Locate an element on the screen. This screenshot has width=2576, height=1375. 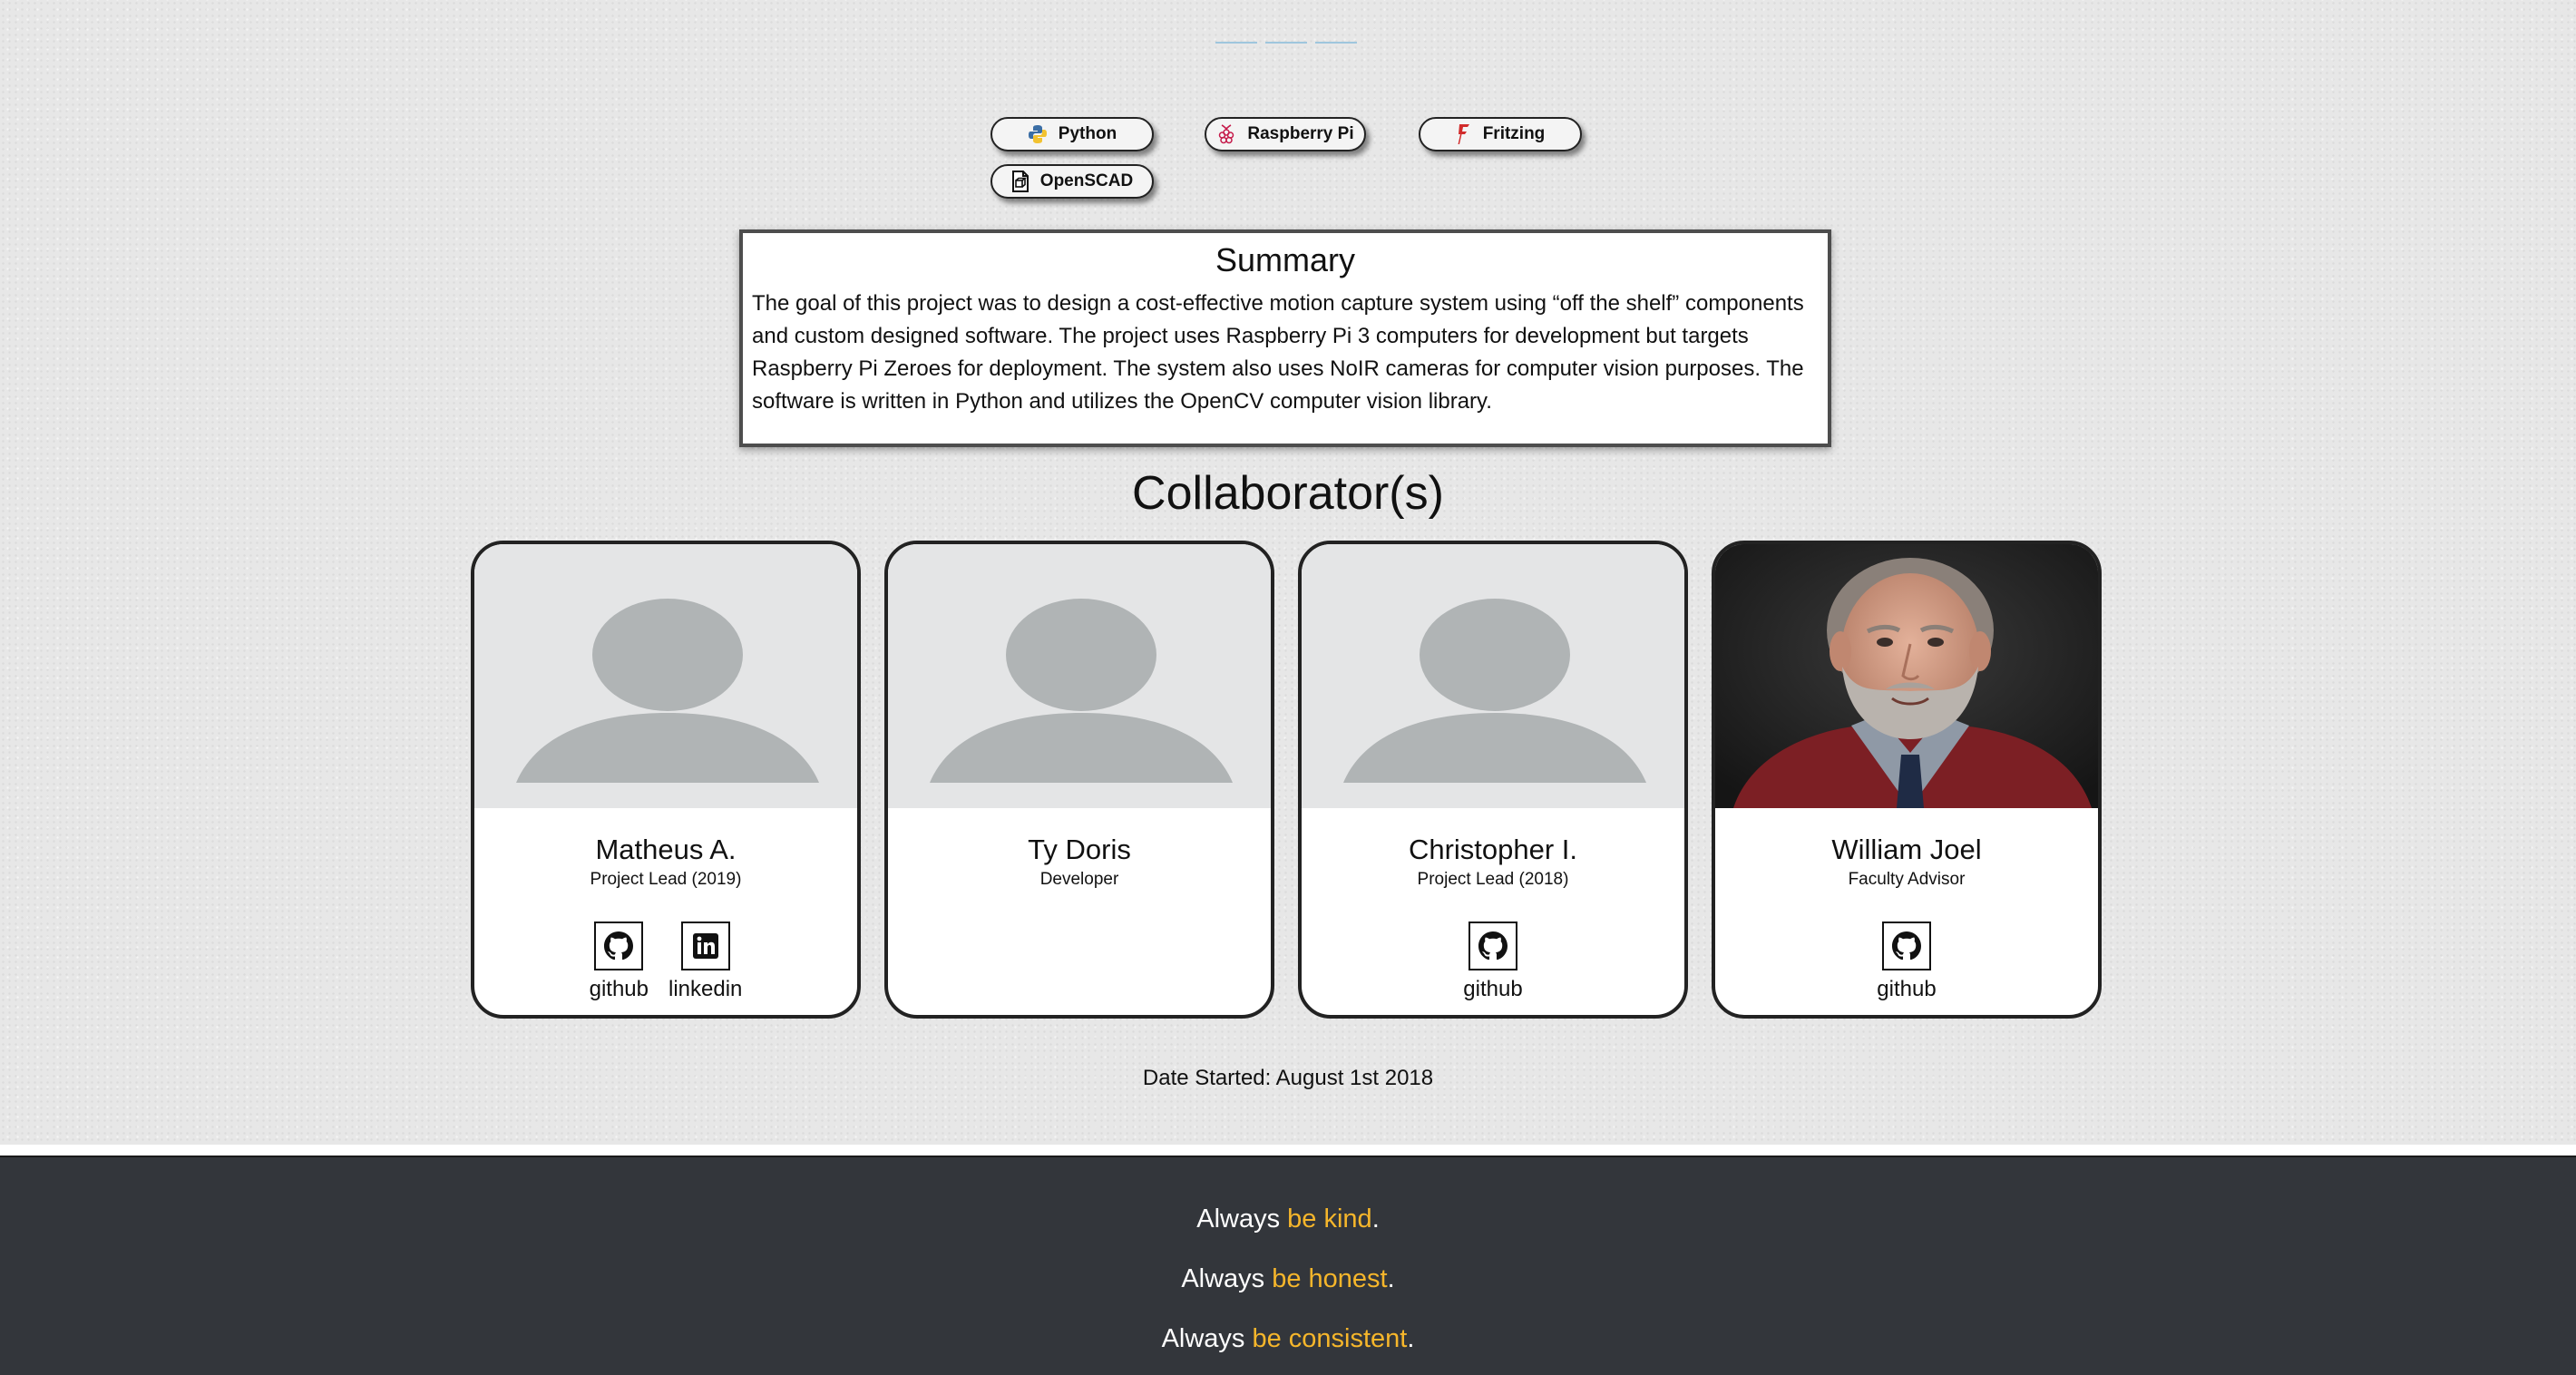
collaborators-heading: Collaborator(s) is located at coordinates (1288, 493).